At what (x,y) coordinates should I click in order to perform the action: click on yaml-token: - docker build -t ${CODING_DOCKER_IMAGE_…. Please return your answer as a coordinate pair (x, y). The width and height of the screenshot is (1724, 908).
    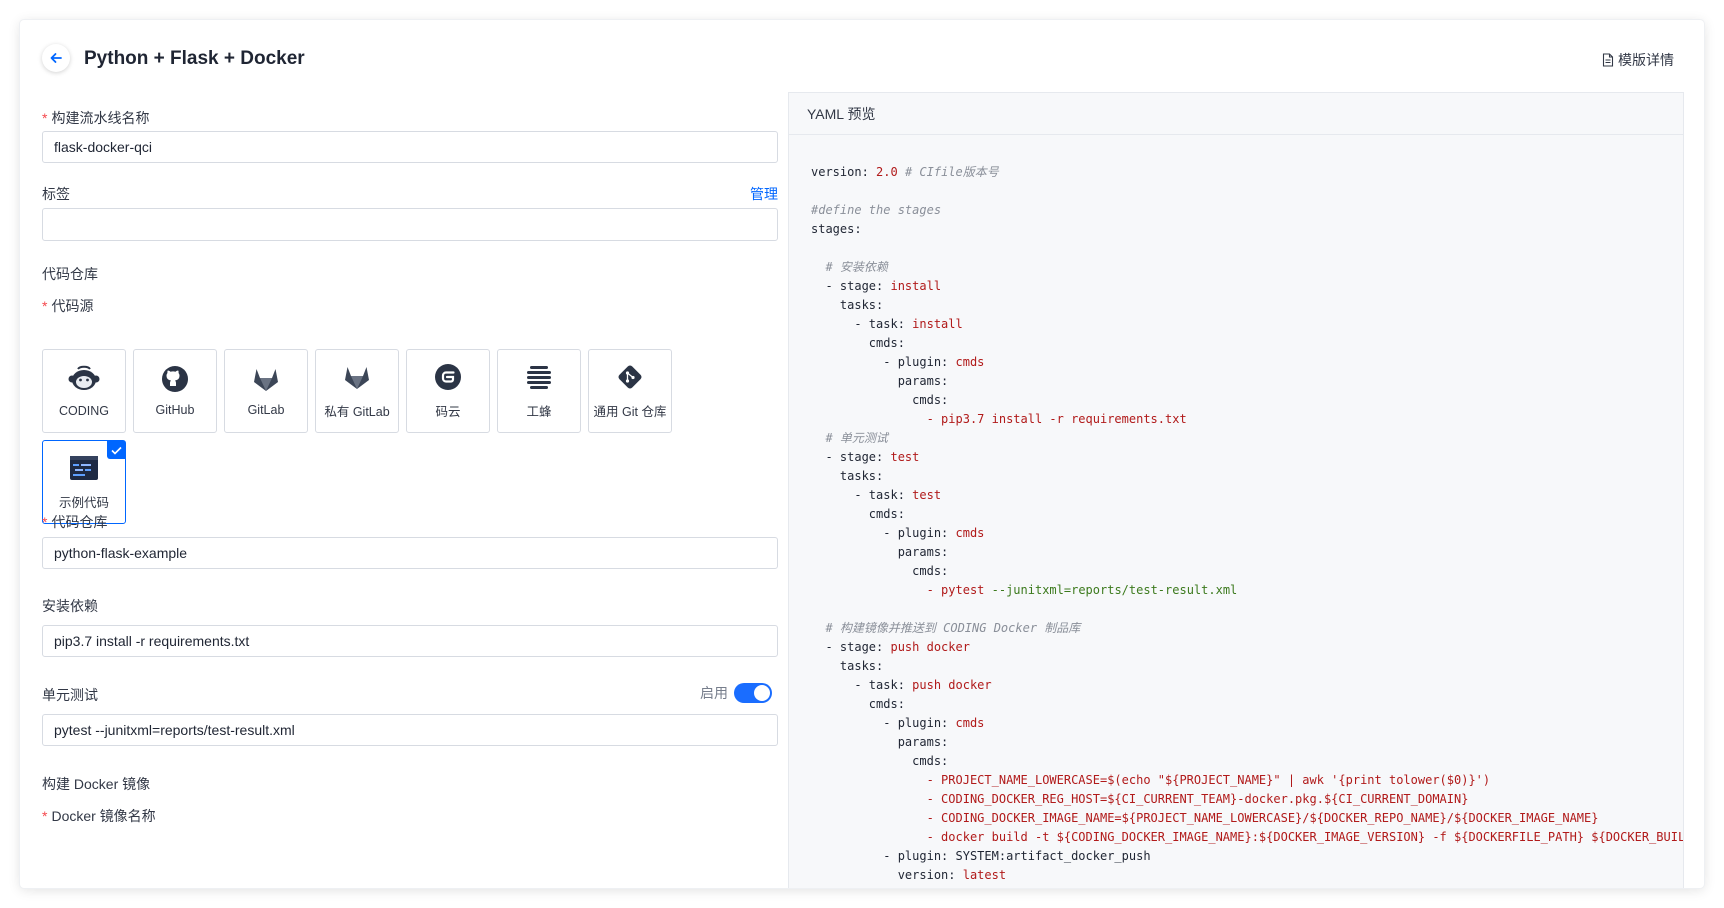
    Looking at the image, I should click on (1304, 837).